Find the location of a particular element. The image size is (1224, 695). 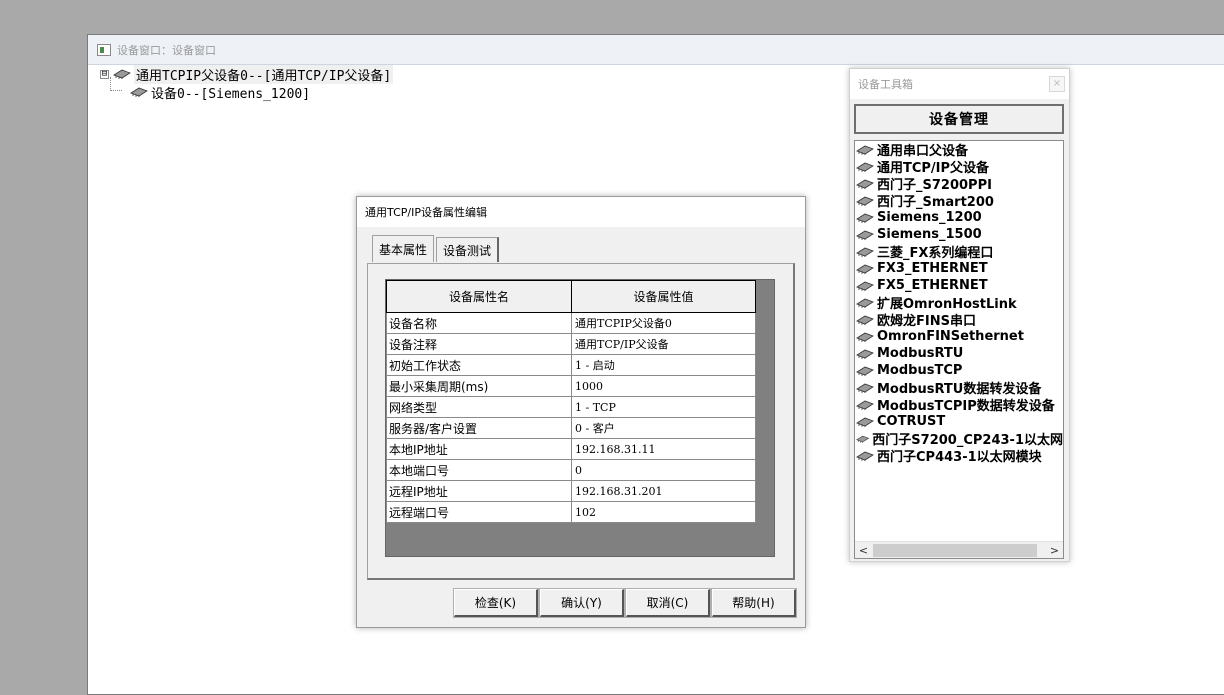

collapse-icon: ⊟ is located at coordinates (104, 74).